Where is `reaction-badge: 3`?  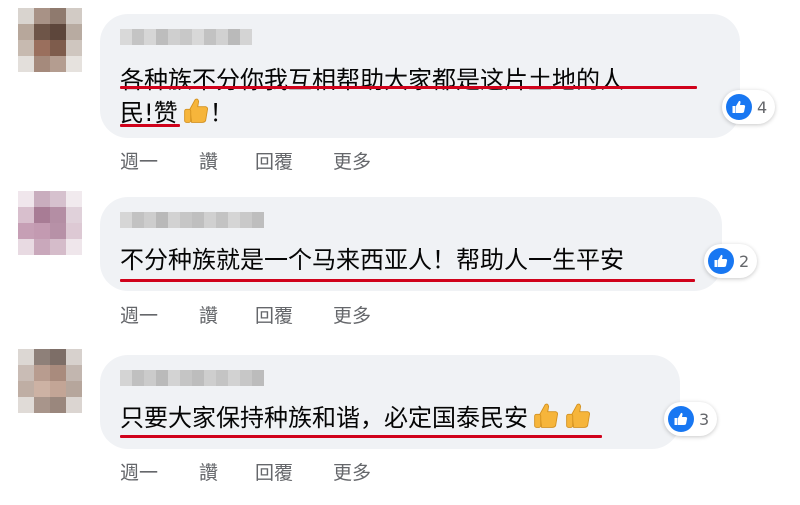
reaction-badge: 3 is located at coordinates (691, 419).